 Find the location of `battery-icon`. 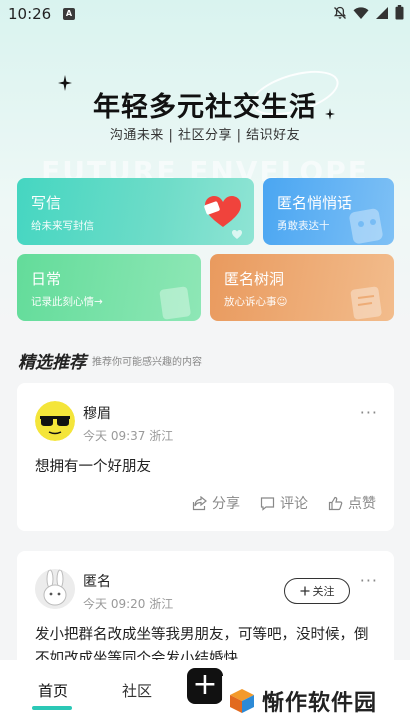

battery-icon is located at coordinates (399, 12).